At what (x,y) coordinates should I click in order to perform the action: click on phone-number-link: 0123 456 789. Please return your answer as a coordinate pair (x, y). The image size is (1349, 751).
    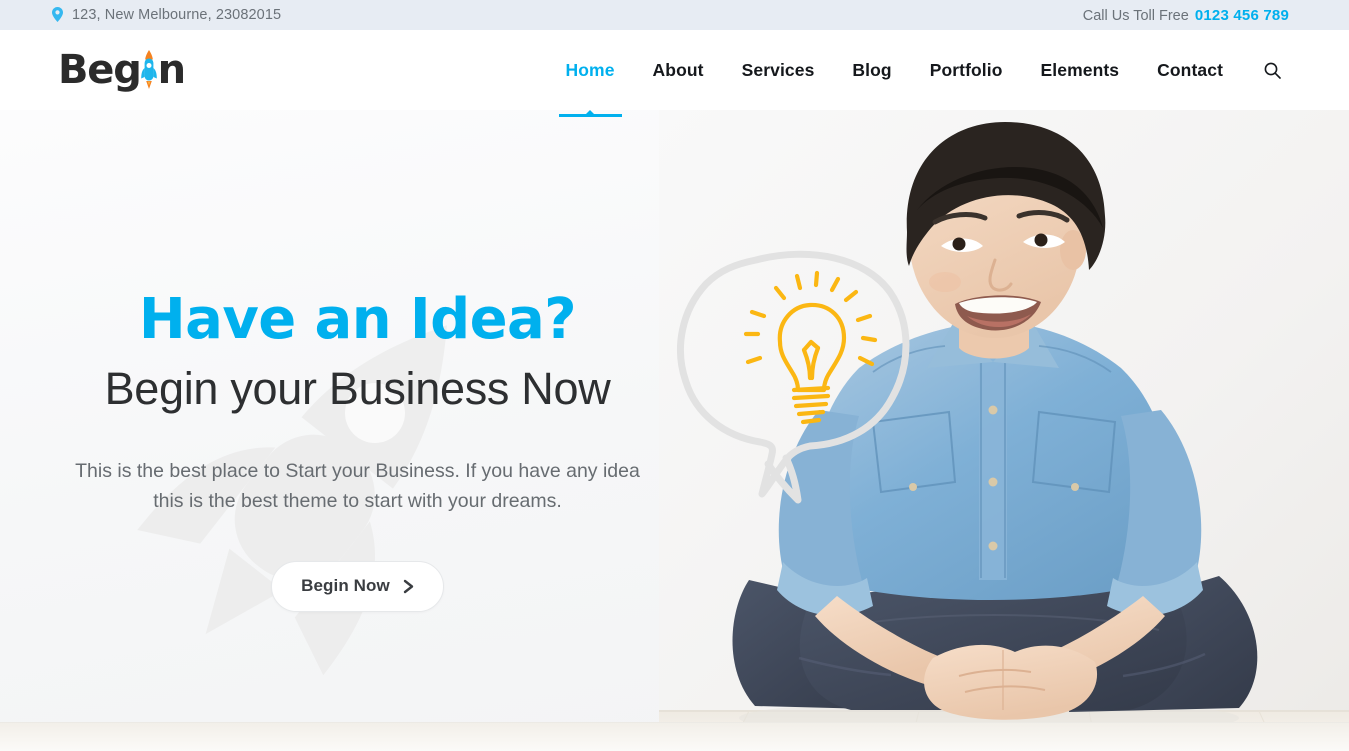
    Looking at the image, I should click on (1242, 15).